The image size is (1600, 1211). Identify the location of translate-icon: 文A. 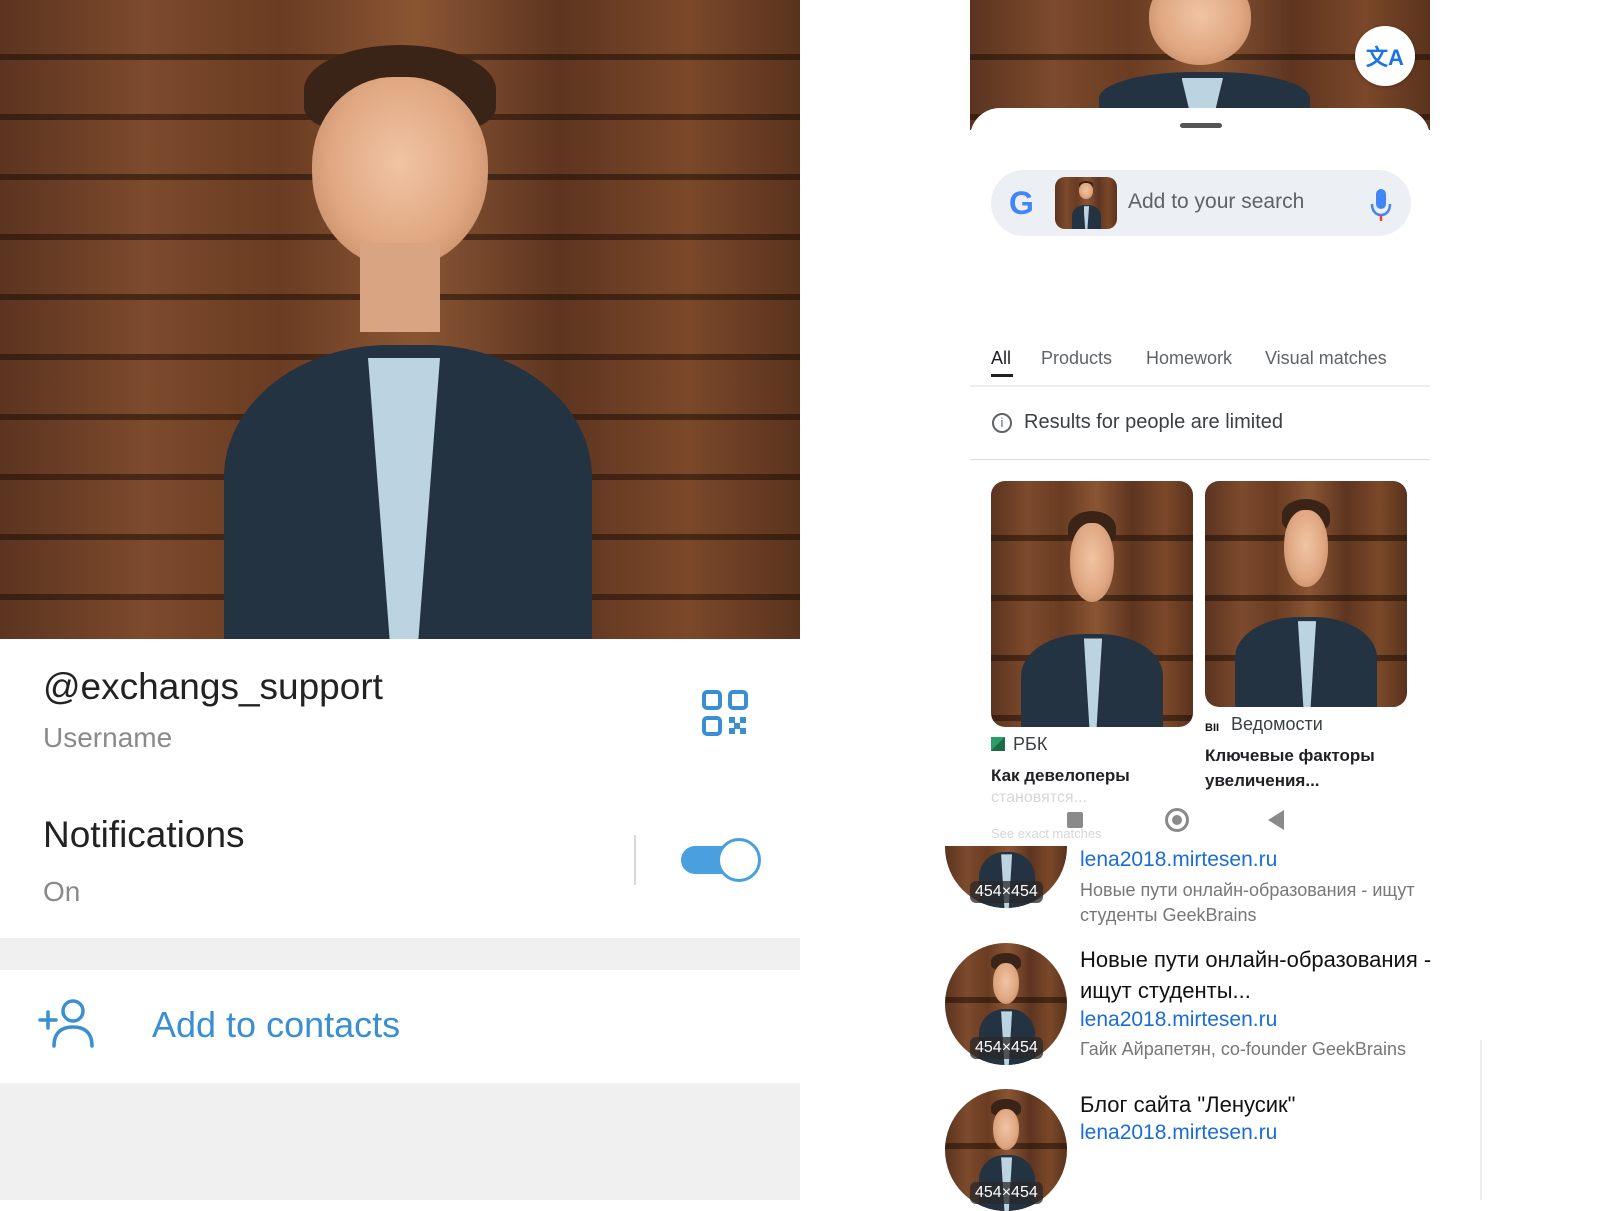
(1385, 56).